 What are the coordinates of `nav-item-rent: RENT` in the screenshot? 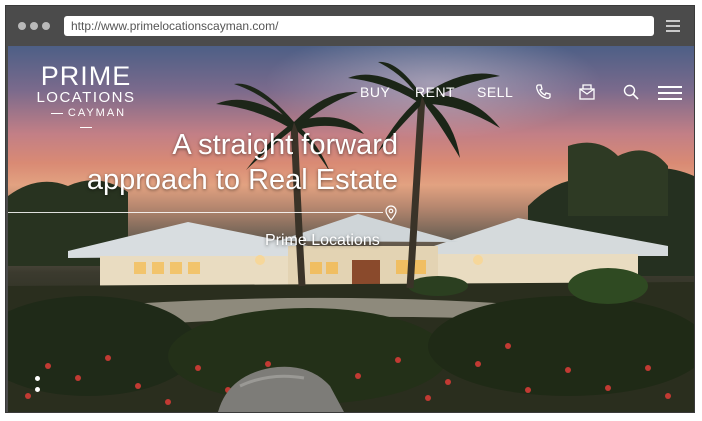 It's located at (435, 92).